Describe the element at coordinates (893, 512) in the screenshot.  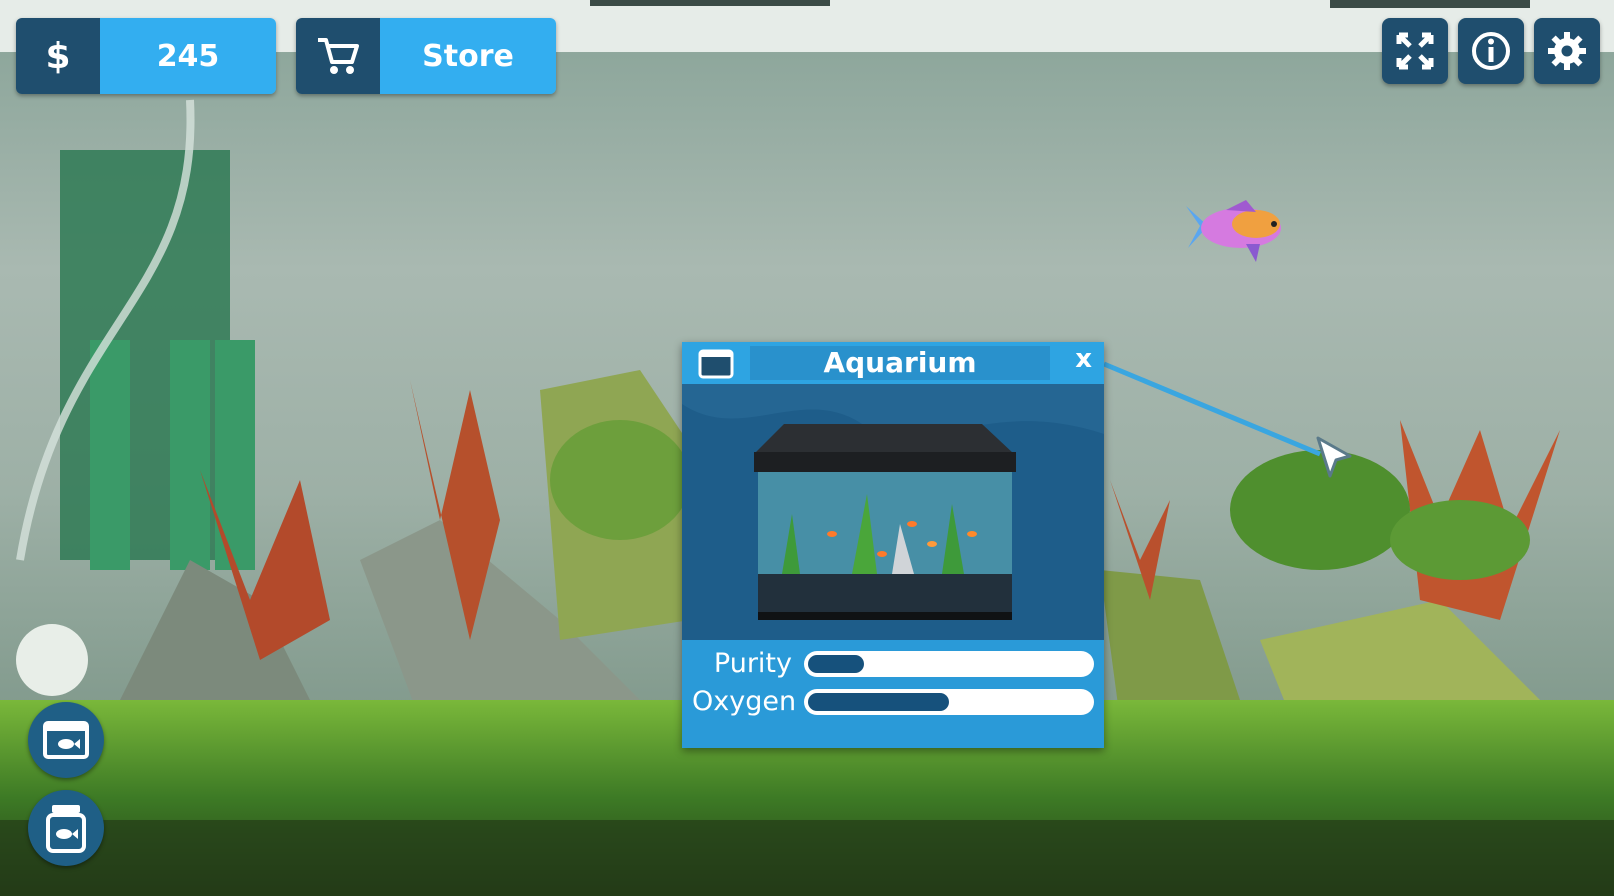
I see `aquarium-tank-image` at that location.